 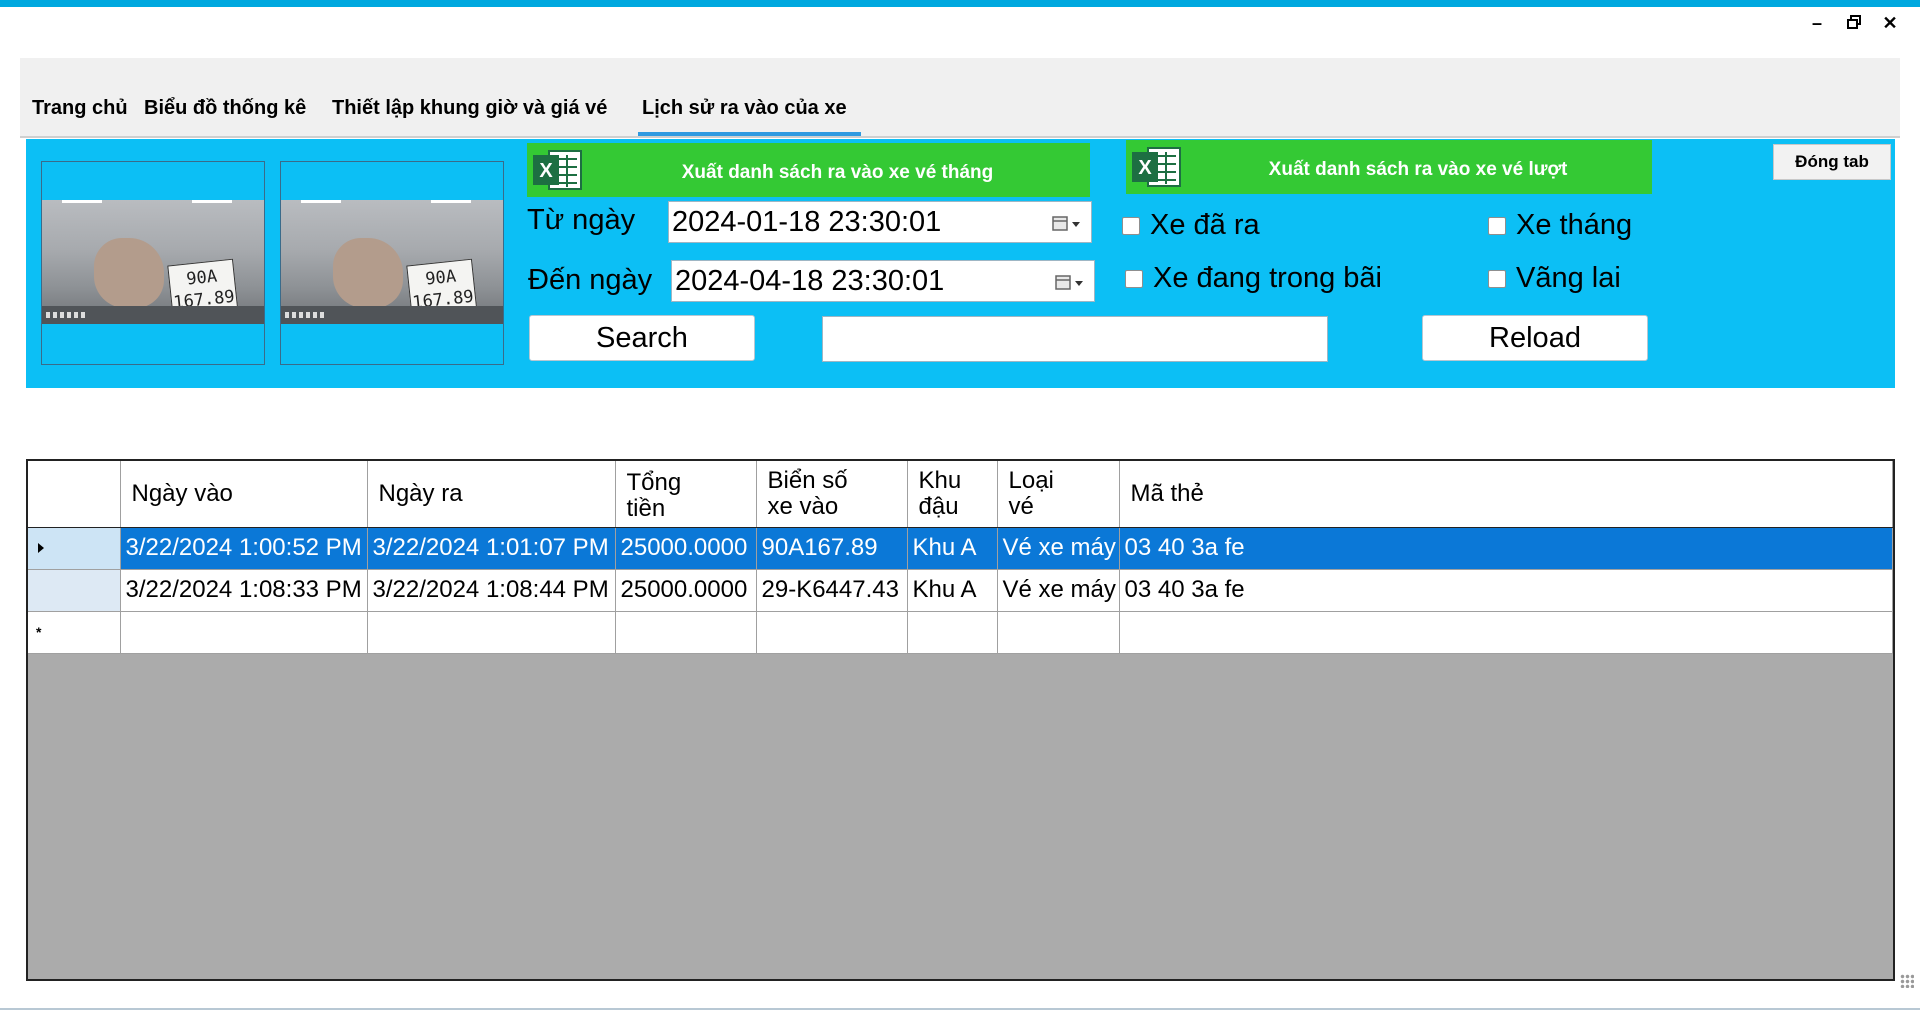 I want to click on export-ticket-button: X Xuất danh sách ra vào xe vé lượt, so click(x=1389, y=167).